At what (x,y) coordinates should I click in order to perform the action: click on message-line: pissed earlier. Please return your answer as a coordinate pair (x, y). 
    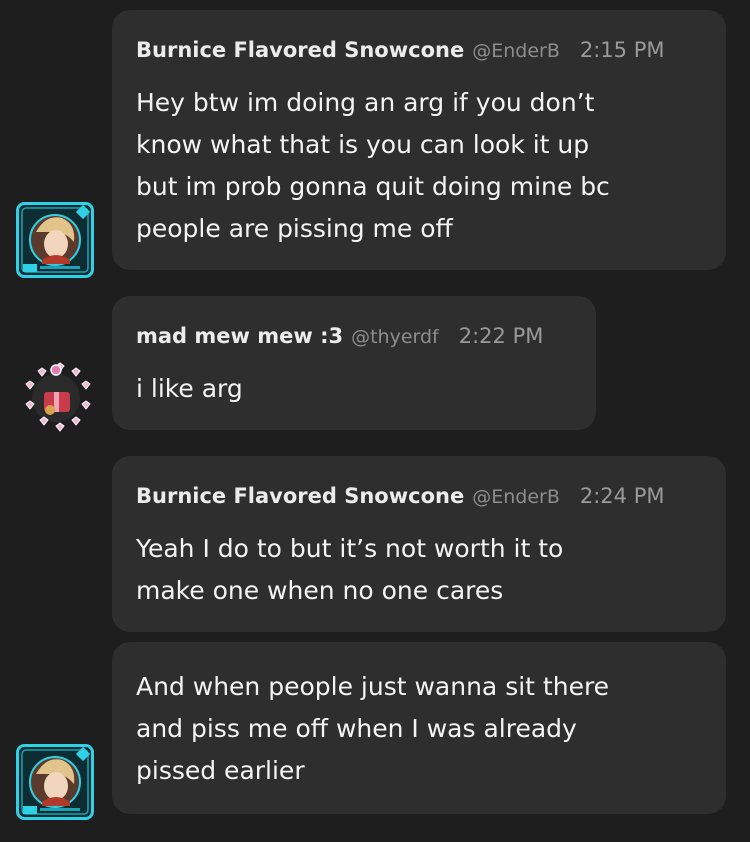
    Looking at the image, I should click on (220, 770).